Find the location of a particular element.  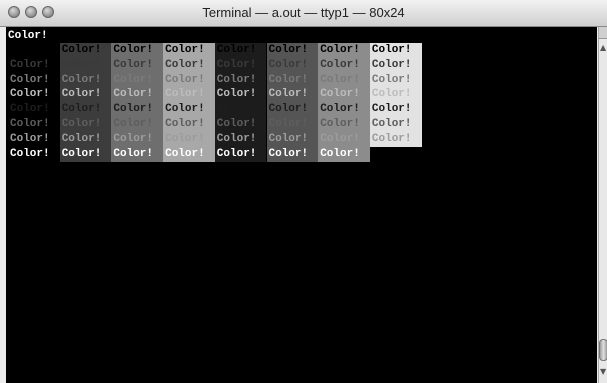

title-bar: Terminal — a.out — ttyp1 — 80x24 is located at coordinates (303, 13).